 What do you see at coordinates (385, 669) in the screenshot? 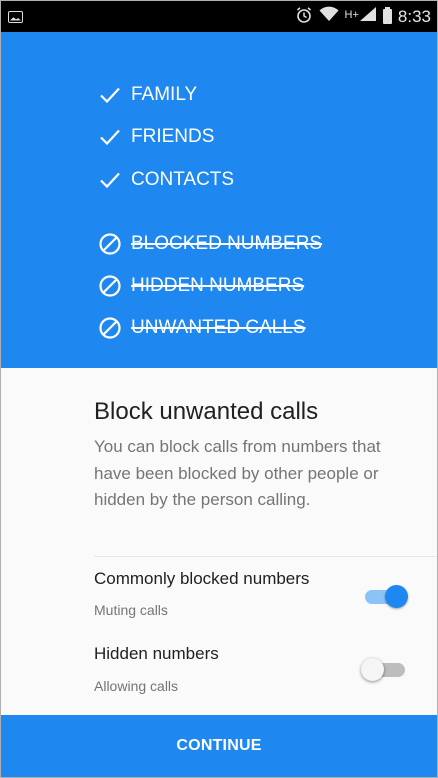
I see `hidden-numbers-toggle` at bounding box center [385, 669].